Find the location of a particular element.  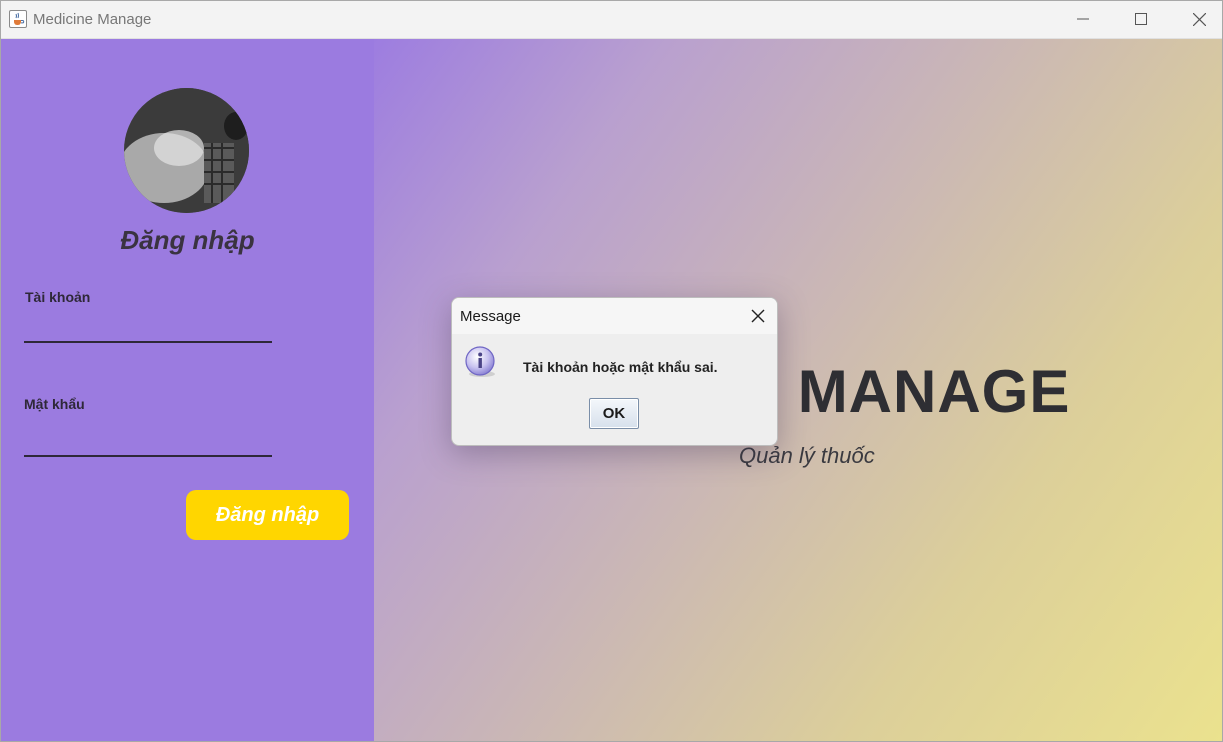

message-dialog: Message Tài khoản hoặc mật khẩu sai. OK is located at coordinates (614, 371).